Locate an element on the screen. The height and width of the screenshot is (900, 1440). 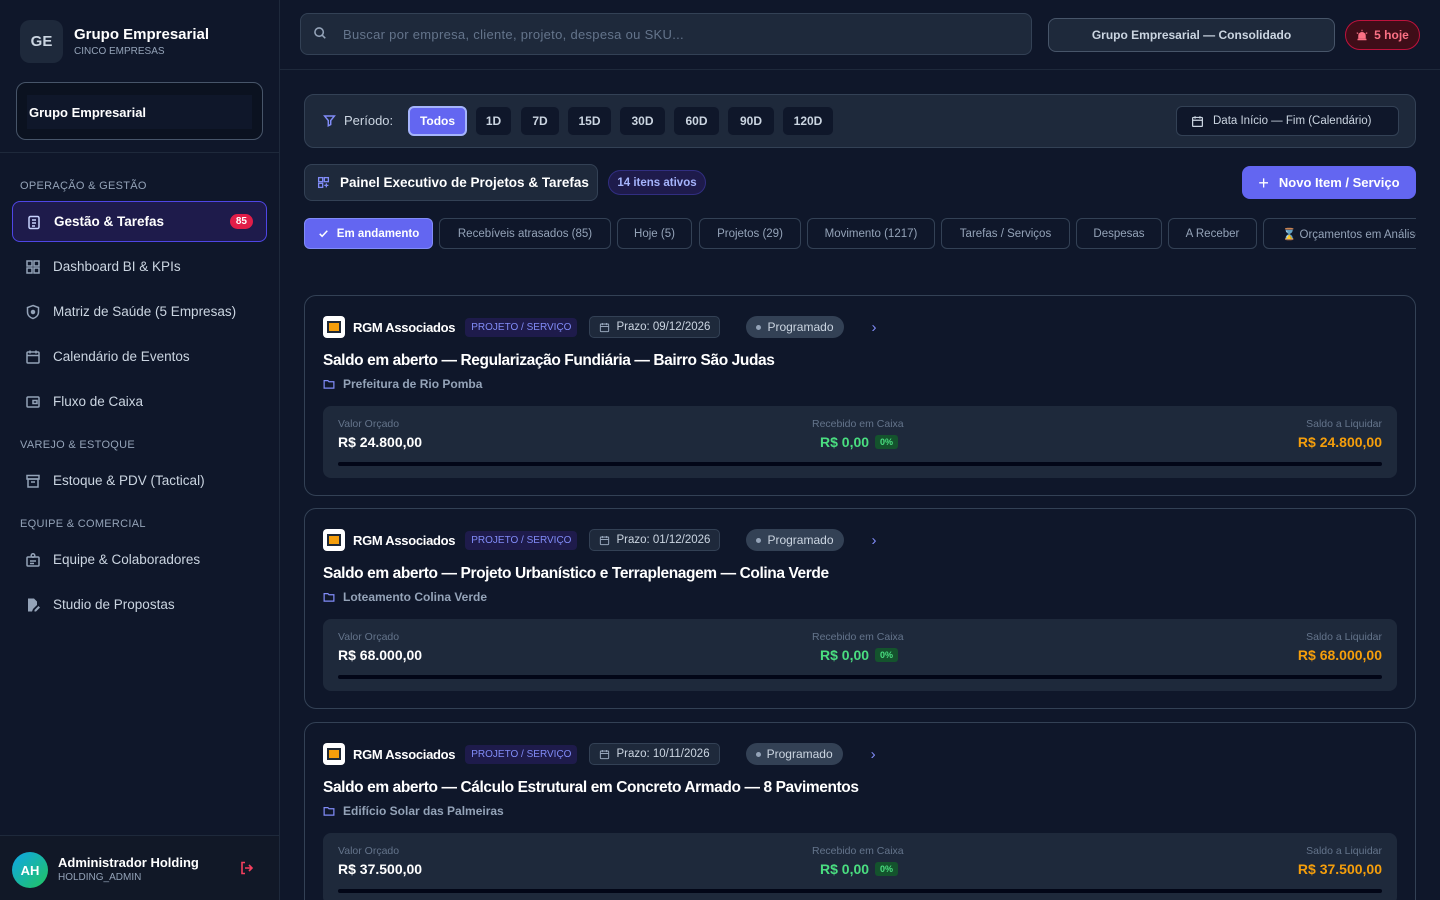
sidebar-item-calendario: Calendário de Eventos is located at coordinates (139, 356).